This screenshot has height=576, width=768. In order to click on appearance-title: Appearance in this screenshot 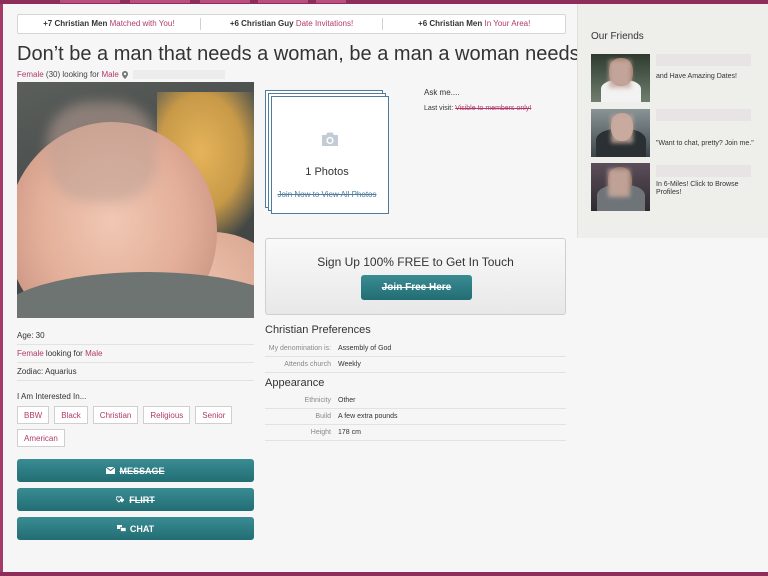, I will do `click(295, 383)`.